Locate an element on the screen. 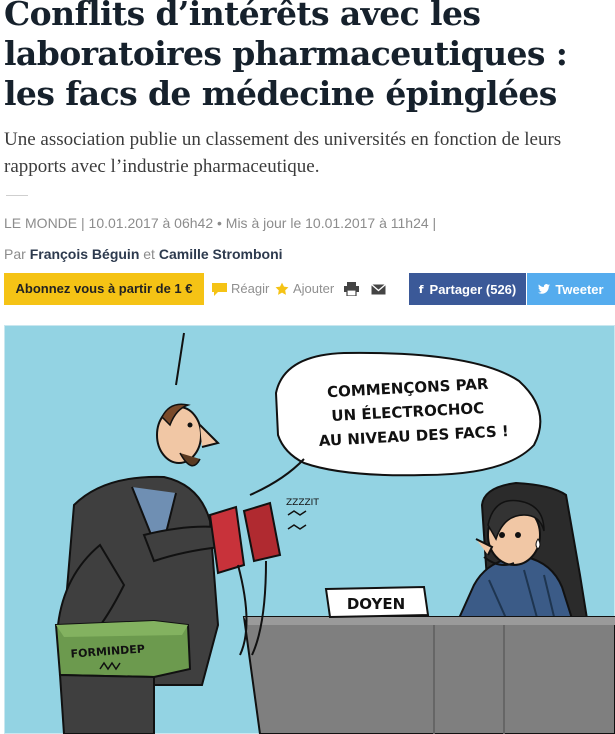 Image resolution: width=615 pixels, height=734 pixels. tweet-button: Tweeter is located at coordinates (571, 289).